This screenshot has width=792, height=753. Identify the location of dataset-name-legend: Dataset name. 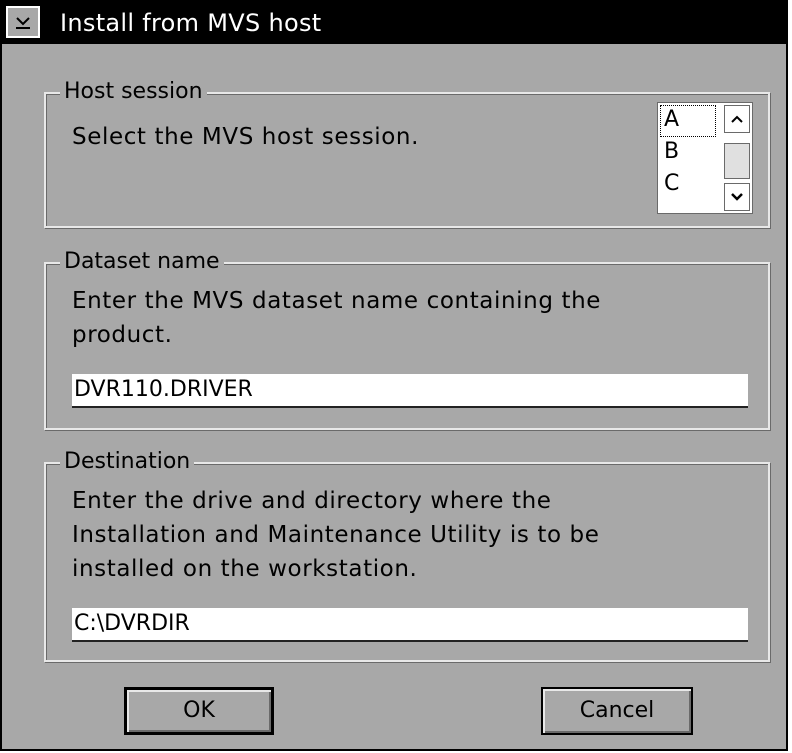
(142, 262).